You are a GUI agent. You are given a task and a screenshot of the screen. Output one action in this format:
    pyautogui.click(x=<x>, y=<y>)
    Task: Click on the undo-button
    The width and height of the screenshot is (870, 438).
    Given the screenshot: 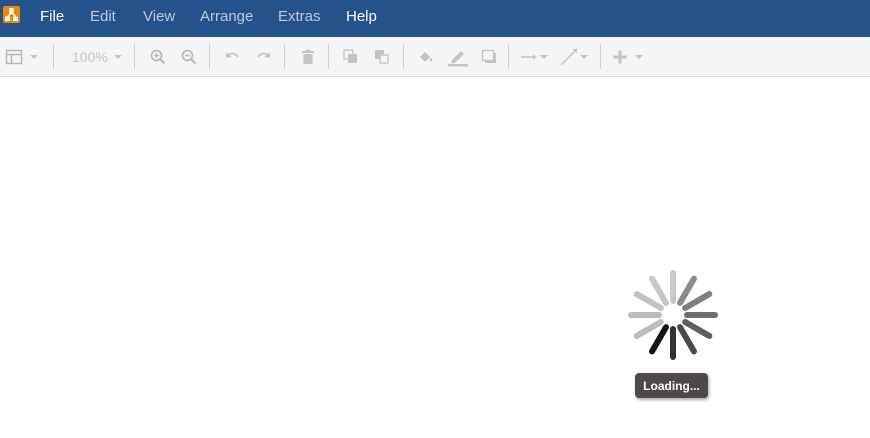 What is the action you would take?
    pyautogui.click(x=232, y=57)
    